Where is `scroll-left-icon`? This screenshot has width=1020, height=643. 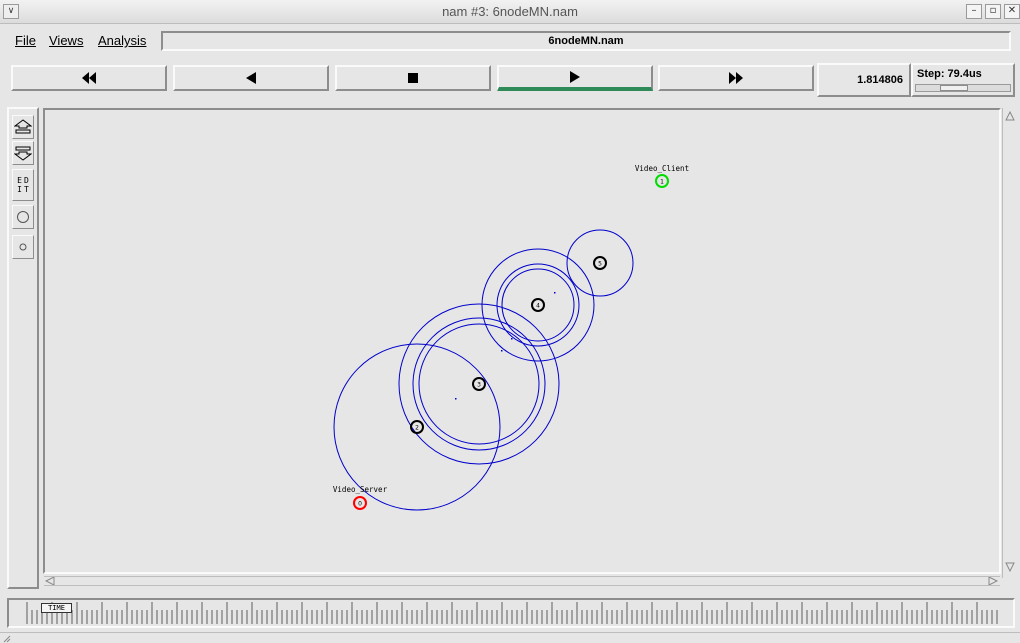
scroll-left-icon is located at coordinates (50, 581).